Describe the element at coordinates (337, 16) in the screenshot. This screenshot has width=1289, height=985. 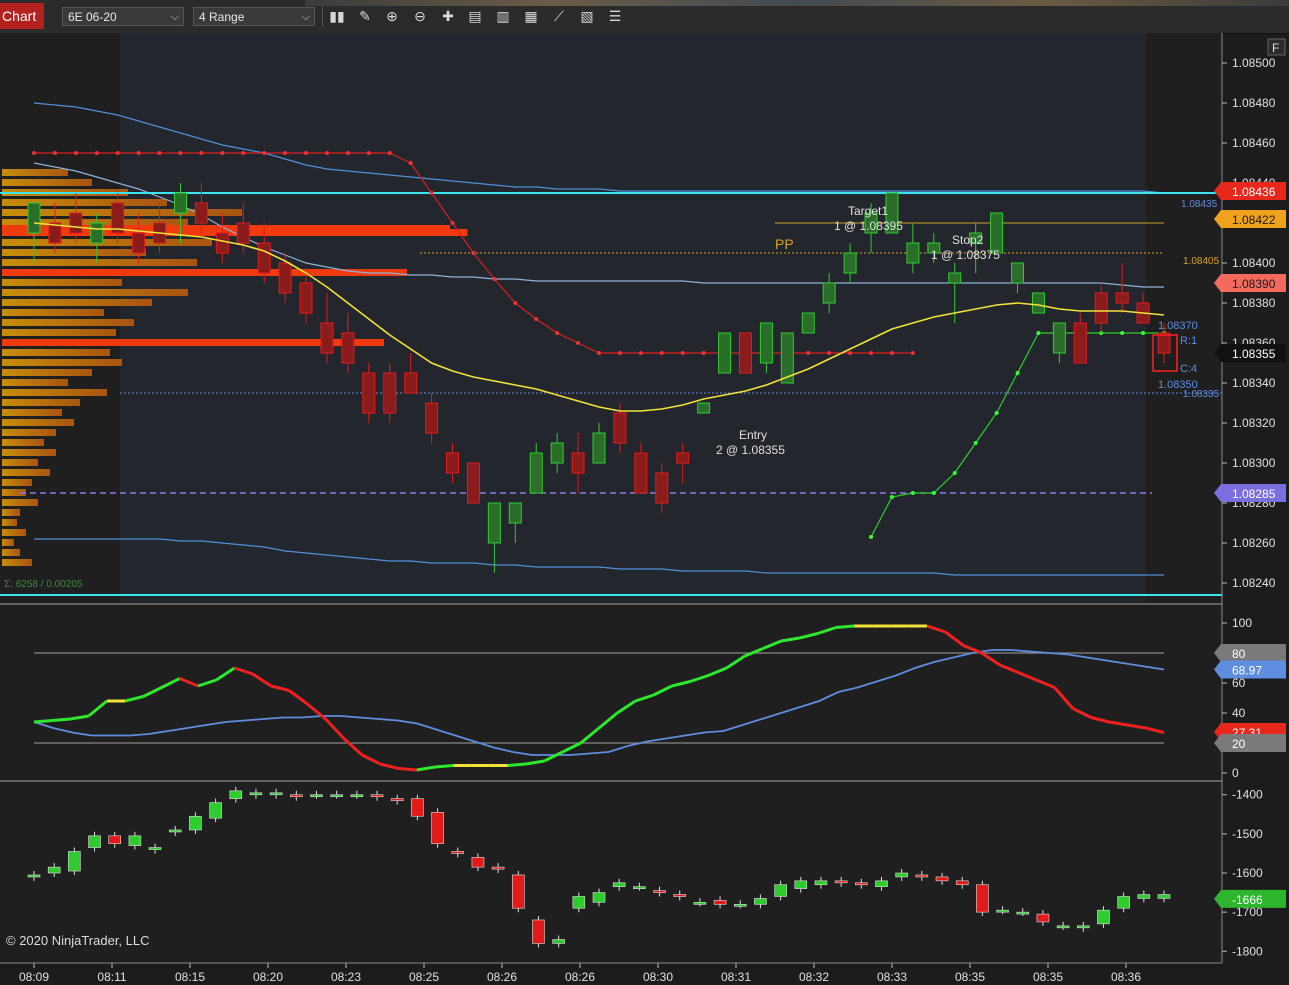
I see `bar-type-icon: ▮▮` at that location.